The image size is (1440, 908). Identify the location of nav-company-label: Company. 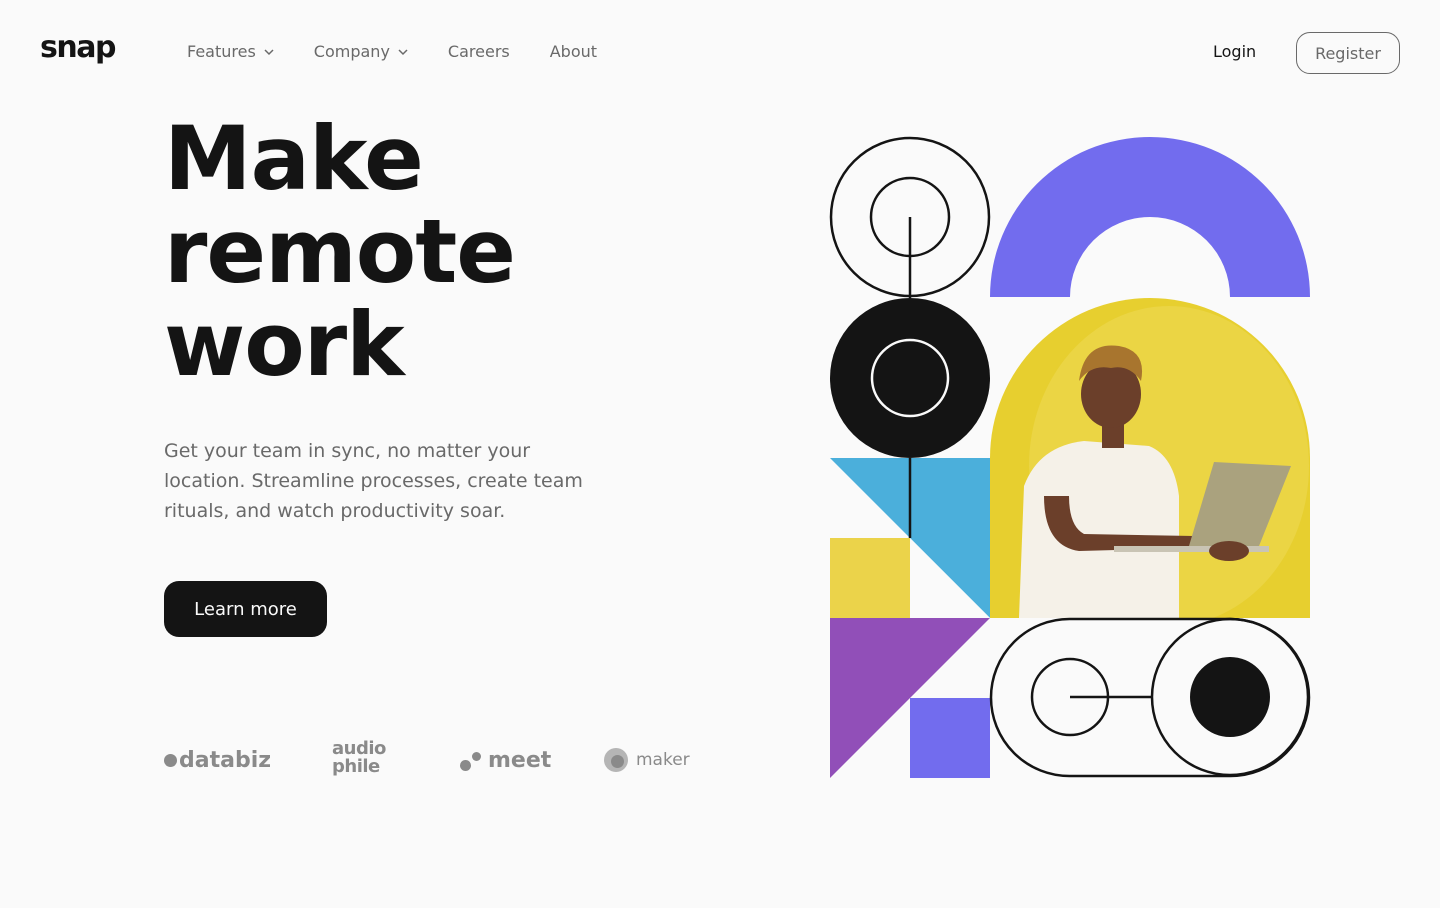
(351, 51).